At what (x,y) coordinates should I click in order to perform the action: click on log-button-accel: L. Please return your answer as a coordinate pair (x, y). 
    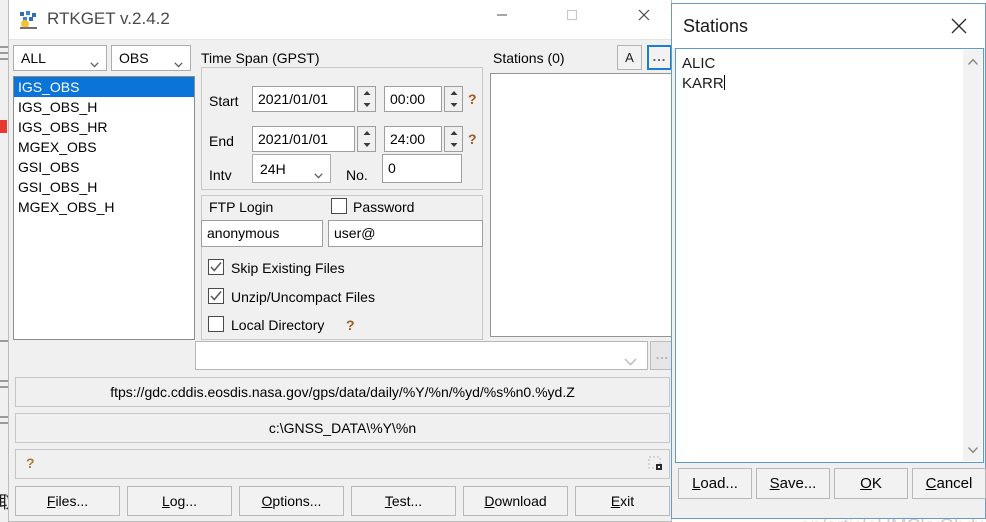
    Looking at the image, I should click on (165, 501).